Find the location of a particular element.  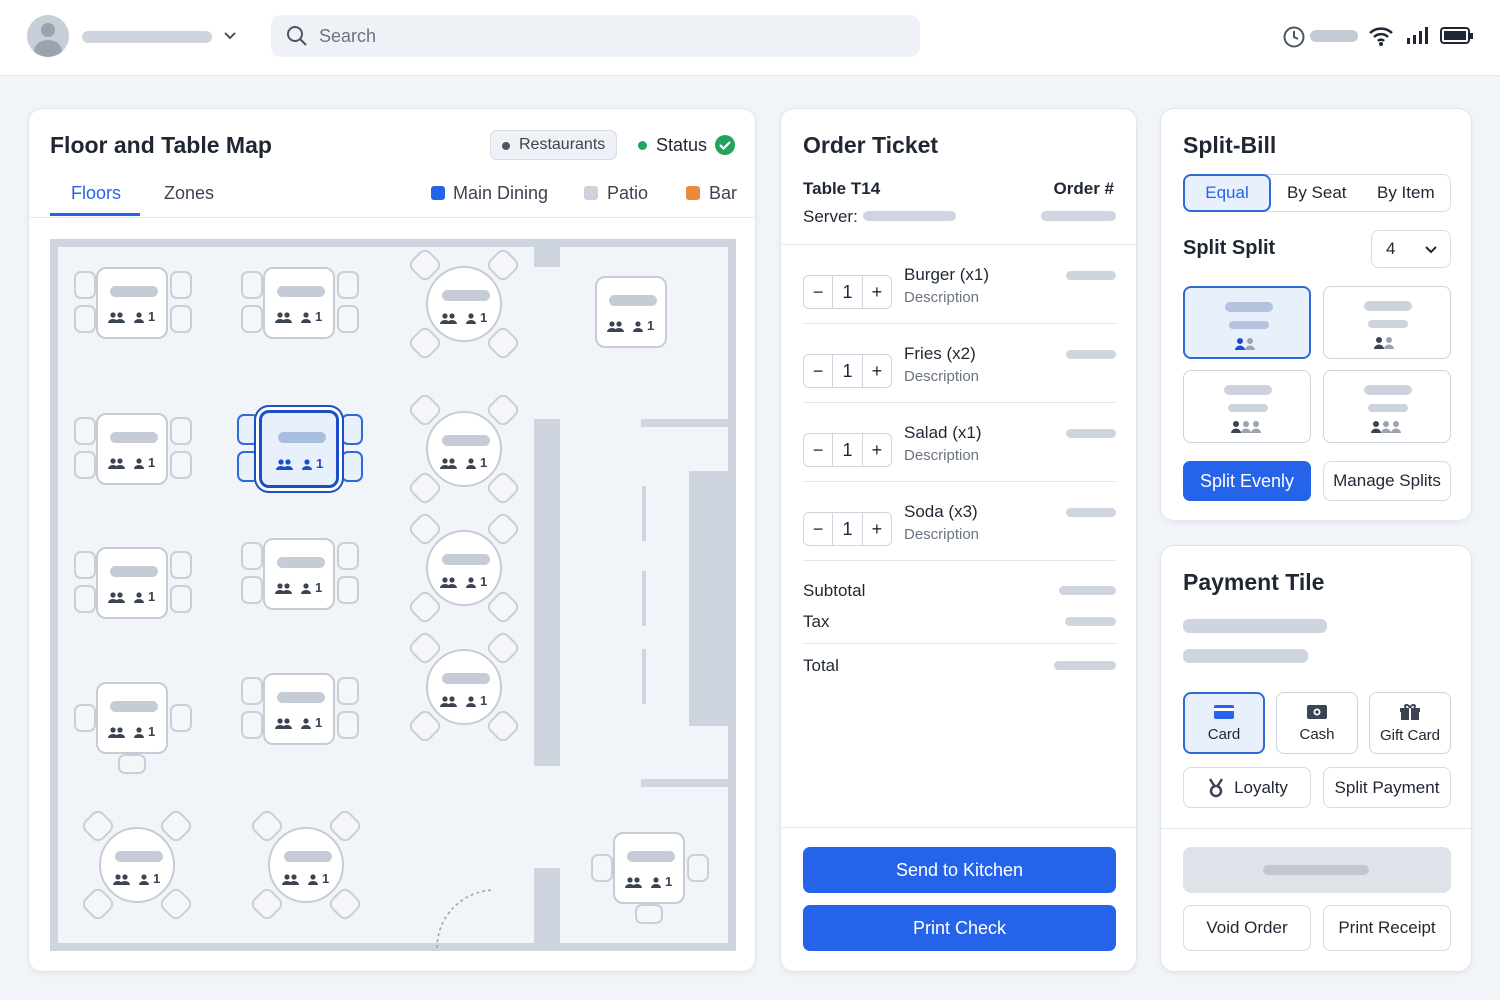

split-option-selected is located at coordinates (1247, 322).